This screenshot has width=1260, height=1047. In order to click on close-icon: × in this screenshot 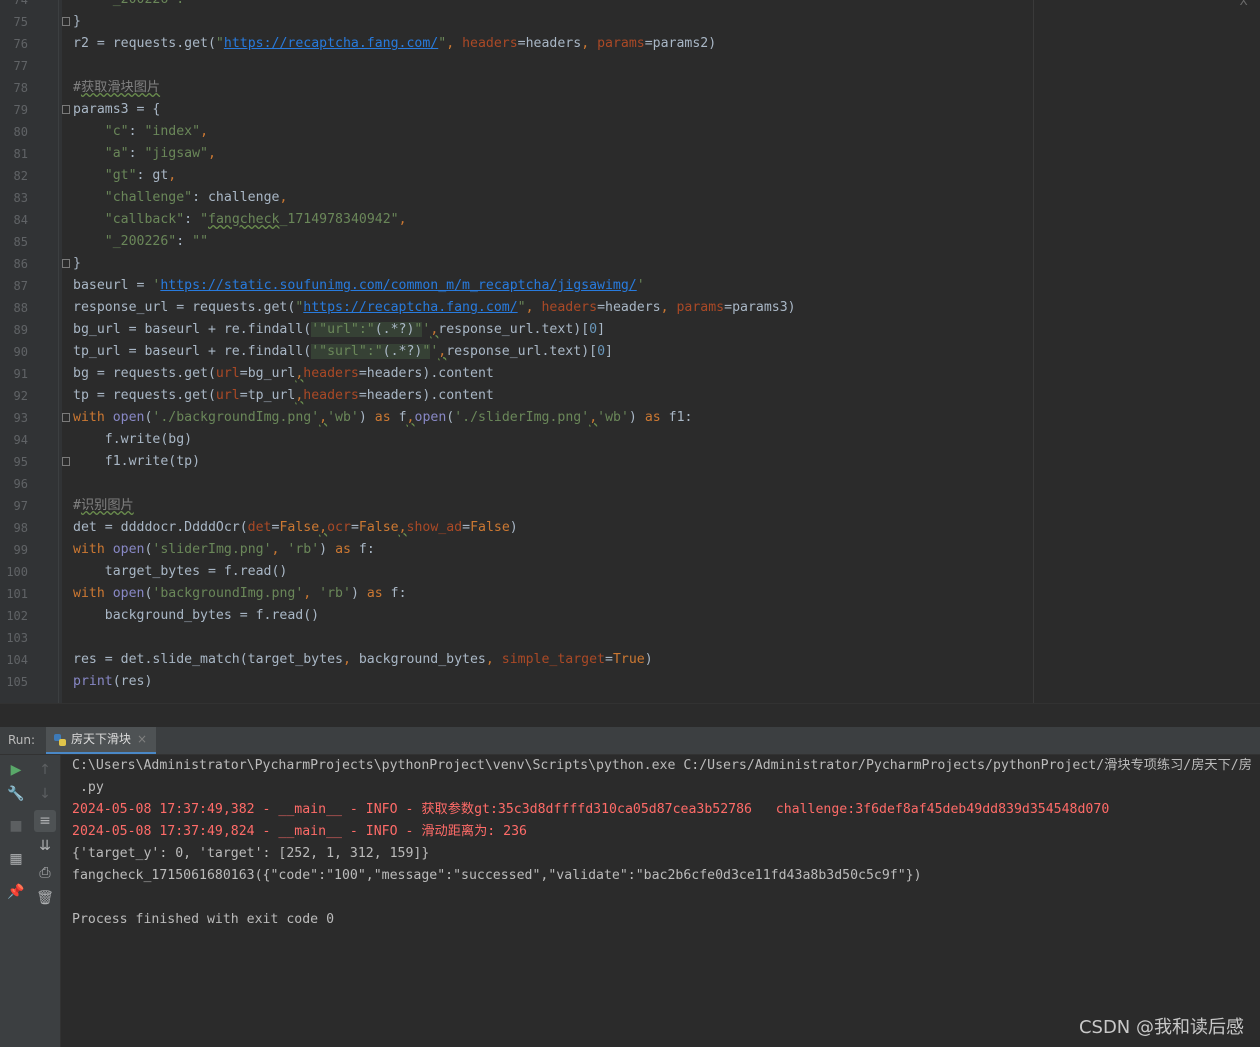, I will do `click(142, 739)`.